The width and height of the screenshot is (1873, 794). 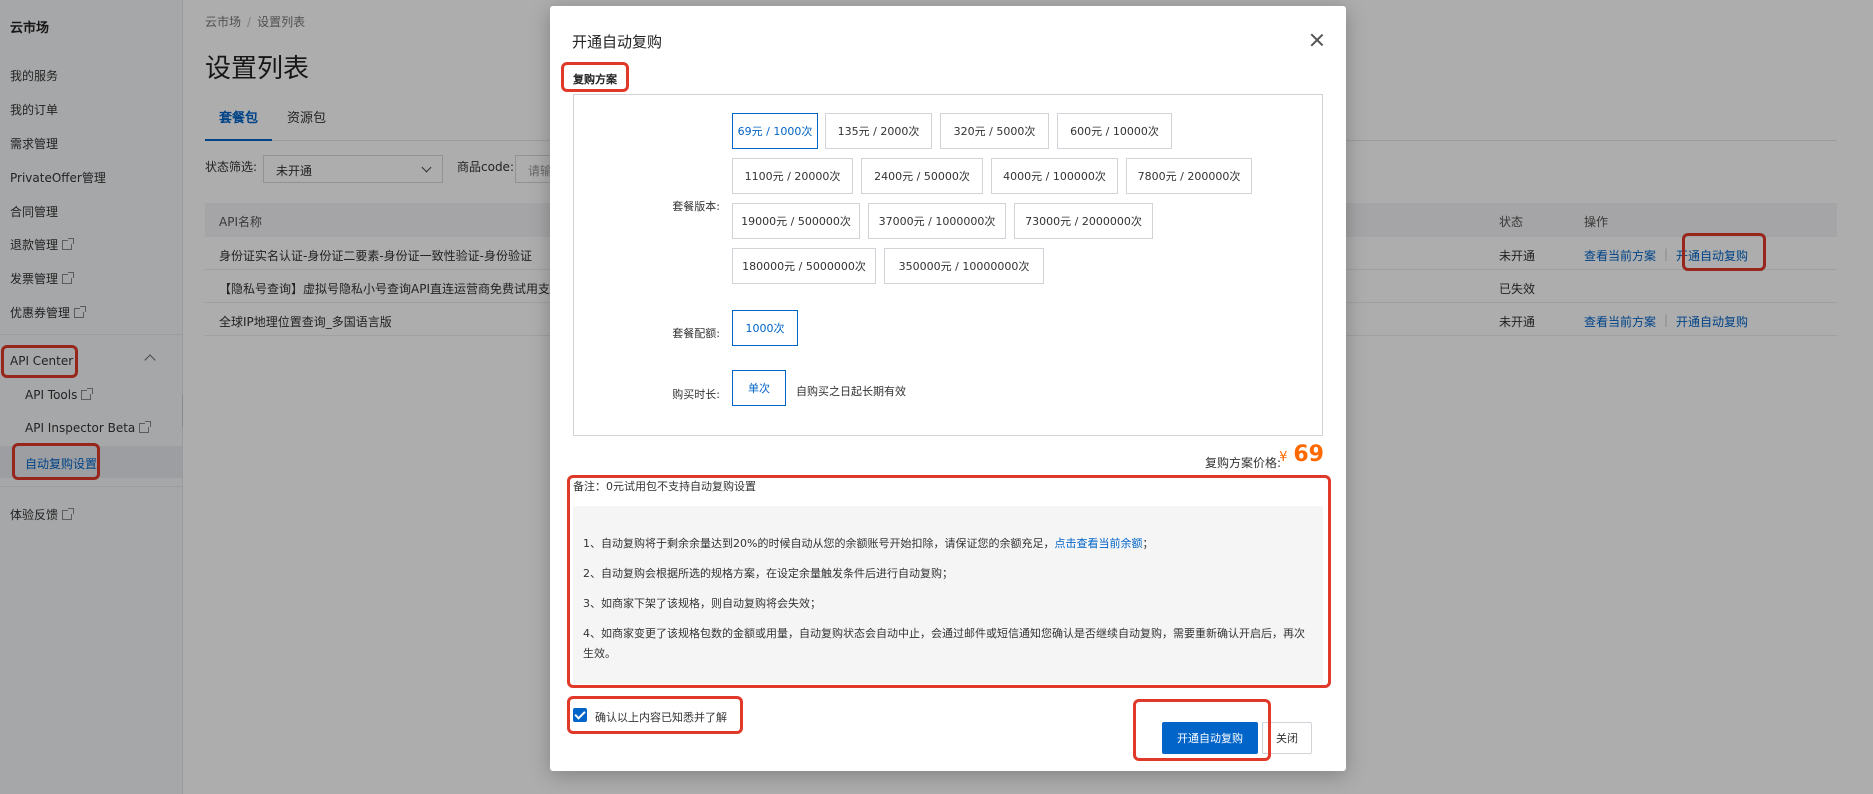 I want to click on version-option: 135元 / 2000次, so click(x=878, y=131).